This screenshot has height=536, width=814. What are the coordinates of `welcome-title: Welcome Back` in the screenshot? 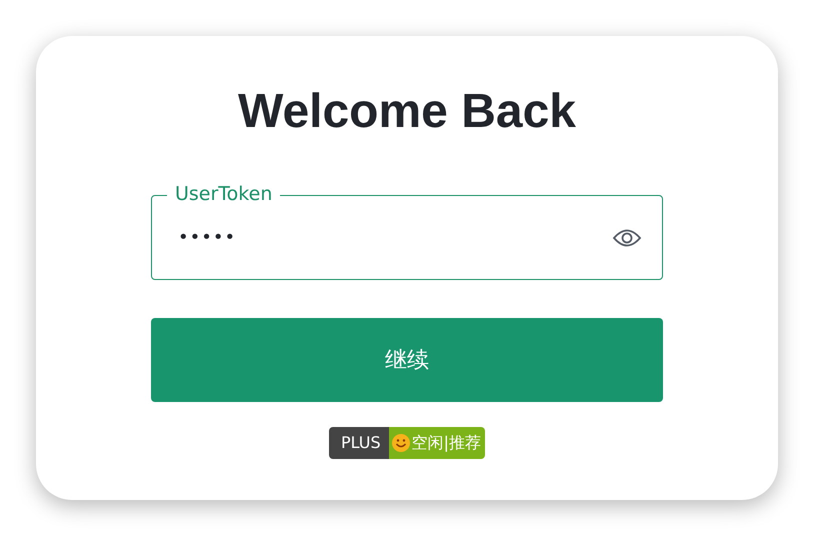 It's located at (407, 112).